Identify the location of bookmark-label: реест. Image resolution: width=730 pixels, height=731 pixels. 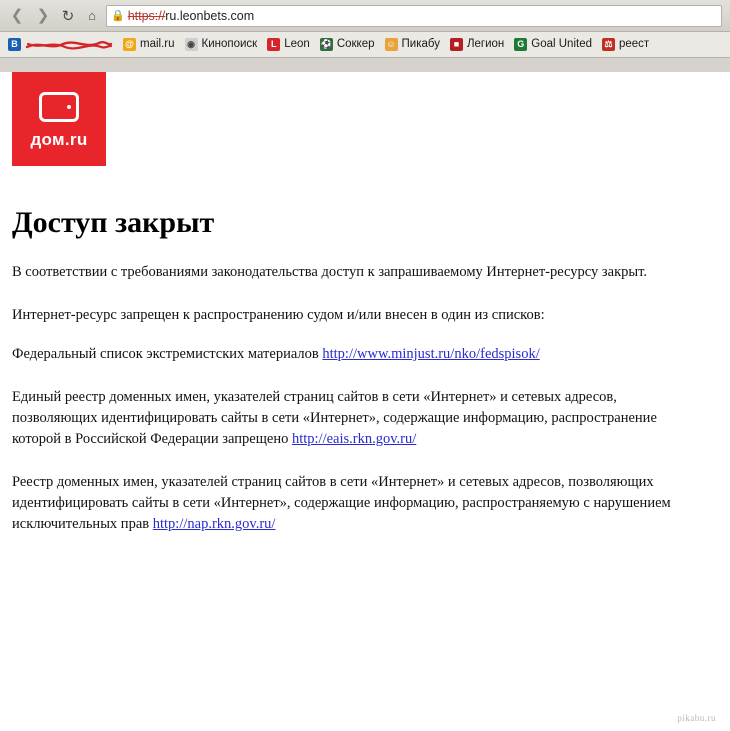
(634, 43).